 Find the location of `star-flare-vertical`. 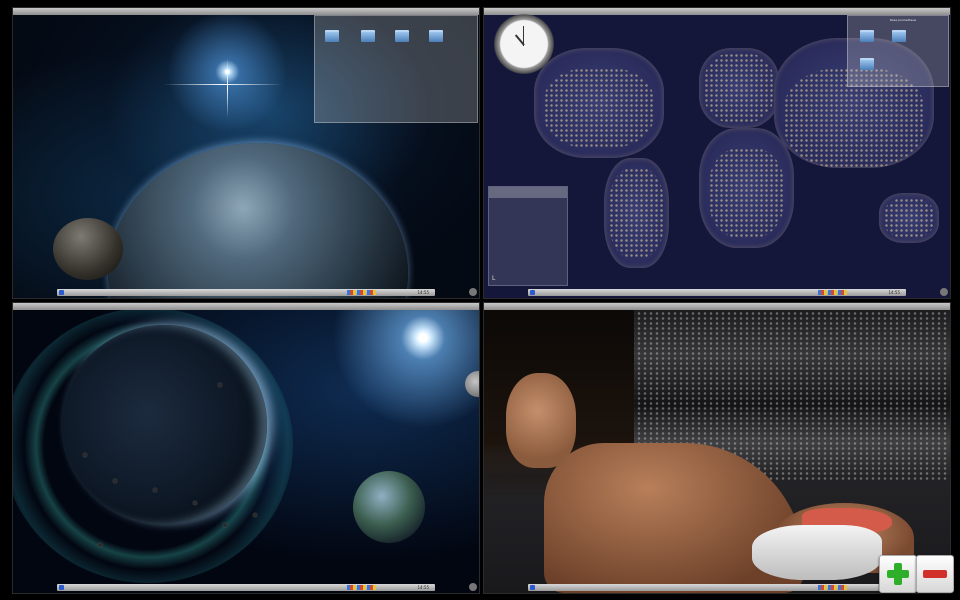

star-flare-vertical is located at coordinates (227, 88).